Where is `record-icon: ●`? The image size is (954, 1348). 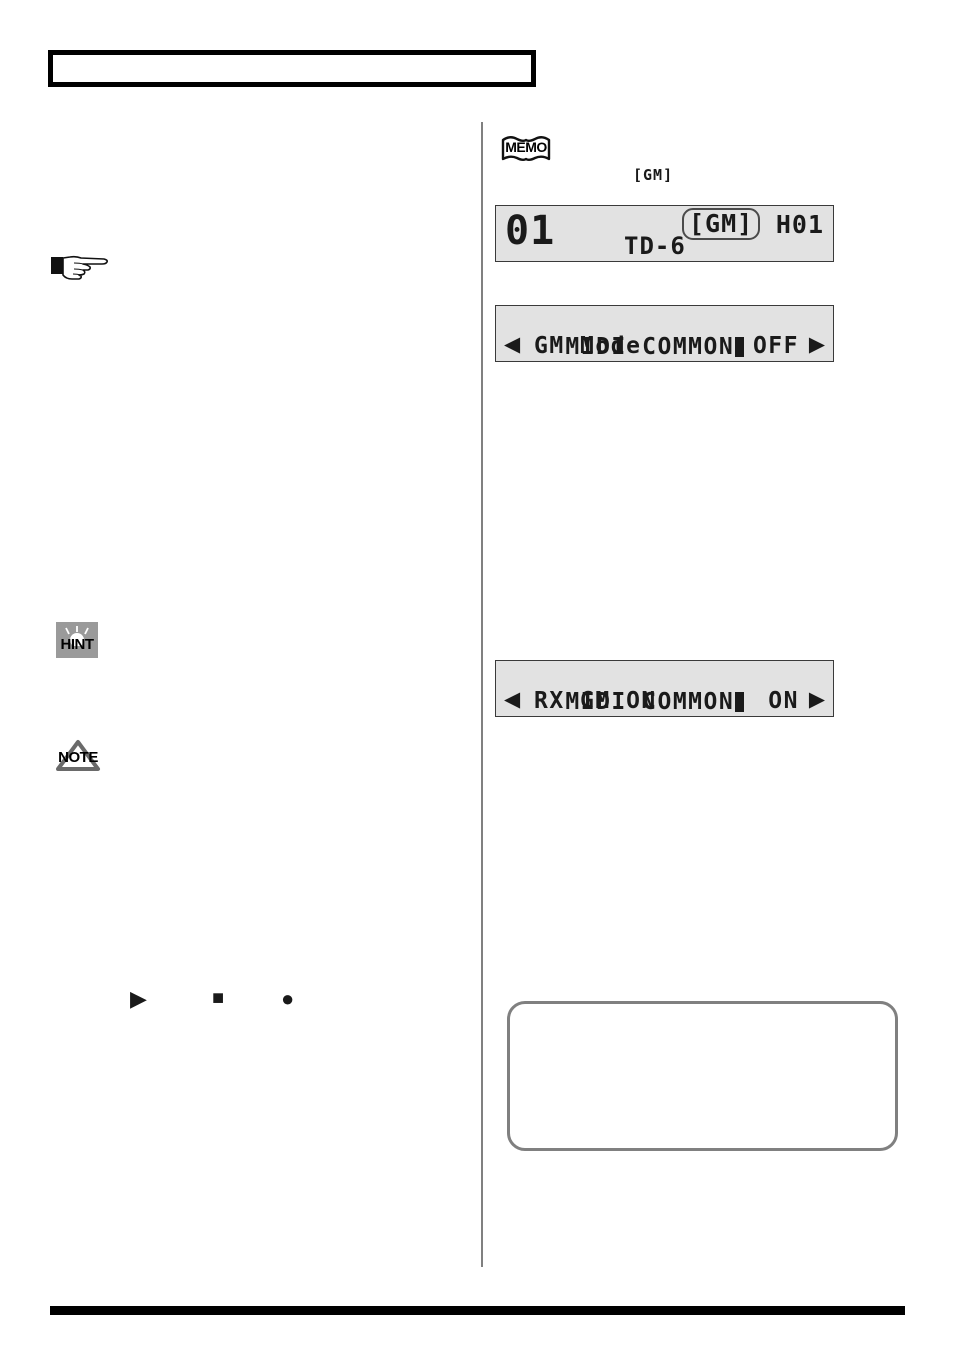 record-icon: ● is located at coordinates (288, 998).